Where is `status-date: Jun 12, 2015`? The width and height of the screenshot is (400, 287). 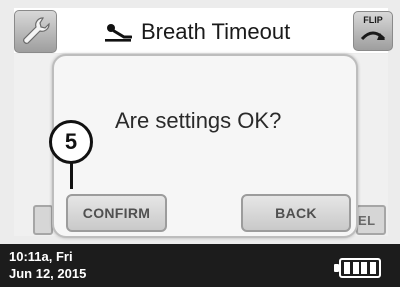
status-date: Jun 12, 2015 is located at coordinates (48, 273).